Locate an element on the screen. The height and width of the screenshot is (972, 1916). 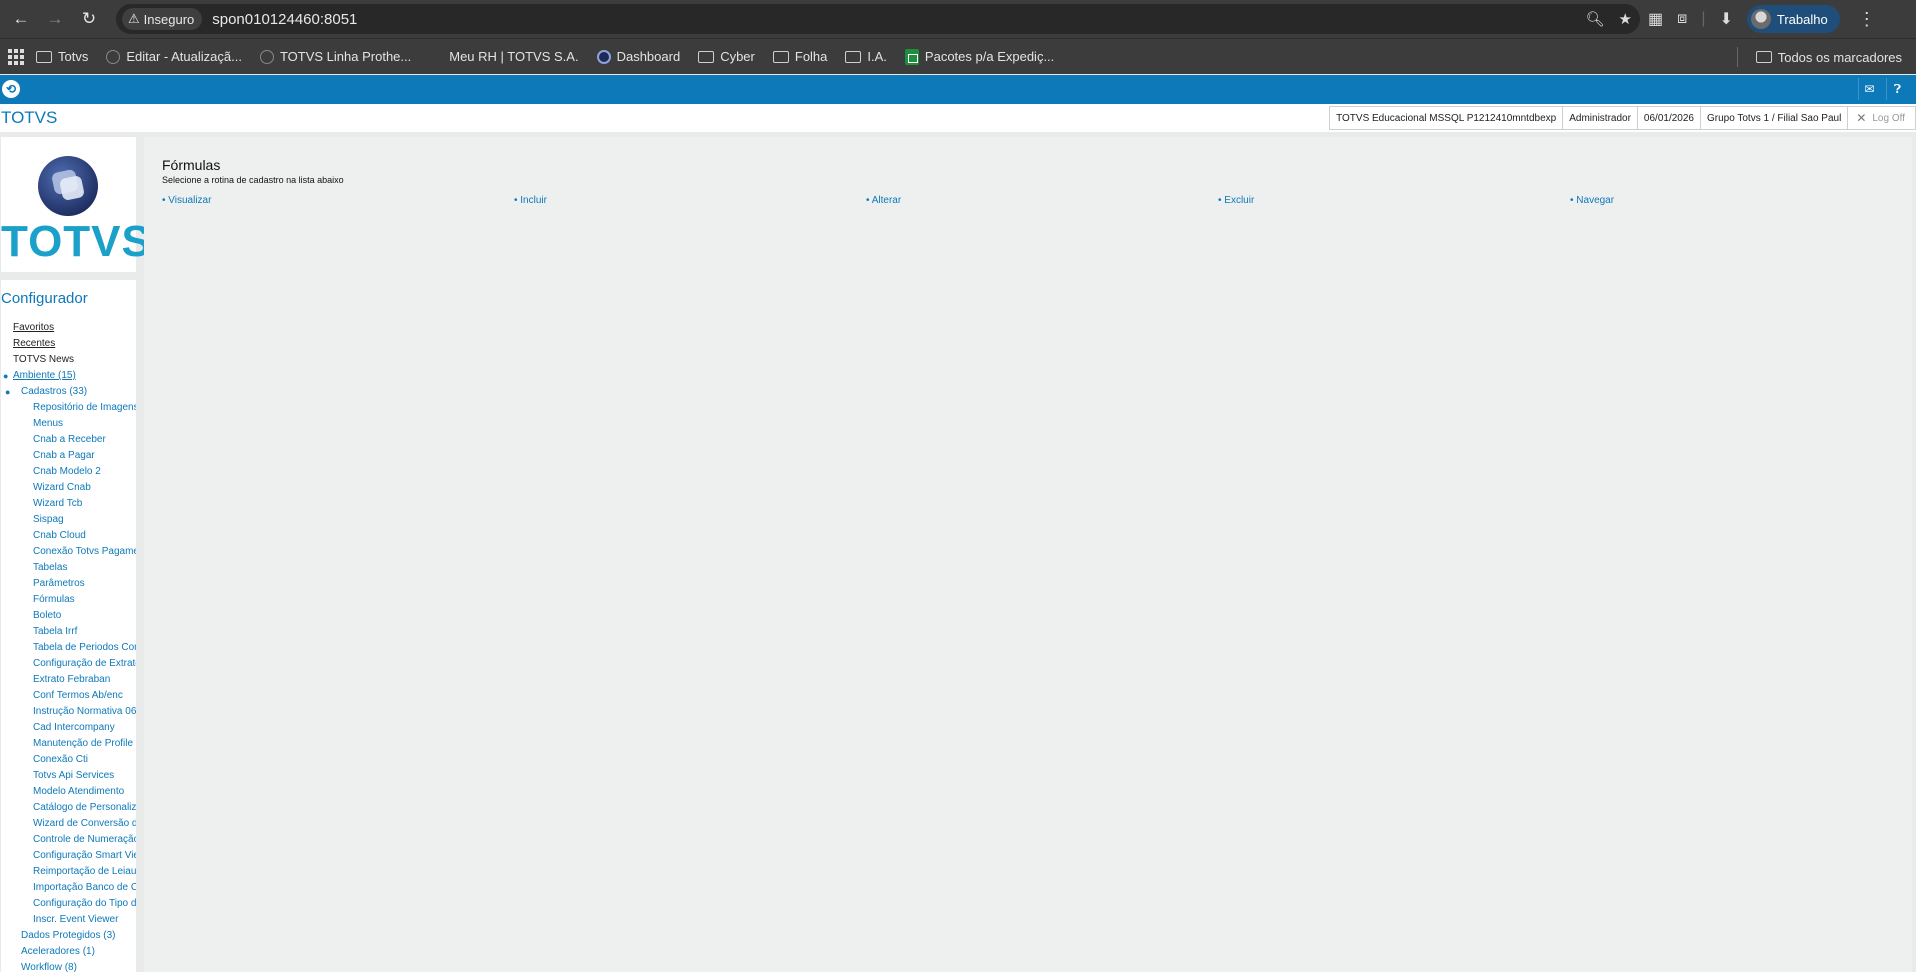
menu-kebab-icon: ⋮ is located at coordinates (1867, 19).